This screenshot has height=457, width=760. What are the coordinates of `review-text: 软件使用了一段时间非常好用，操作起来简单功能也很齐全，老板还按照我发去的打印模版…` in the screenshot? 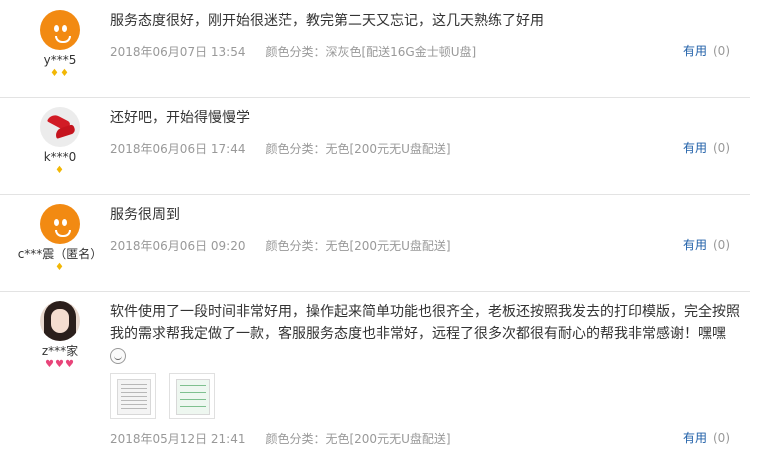 It's located at (425, 334).